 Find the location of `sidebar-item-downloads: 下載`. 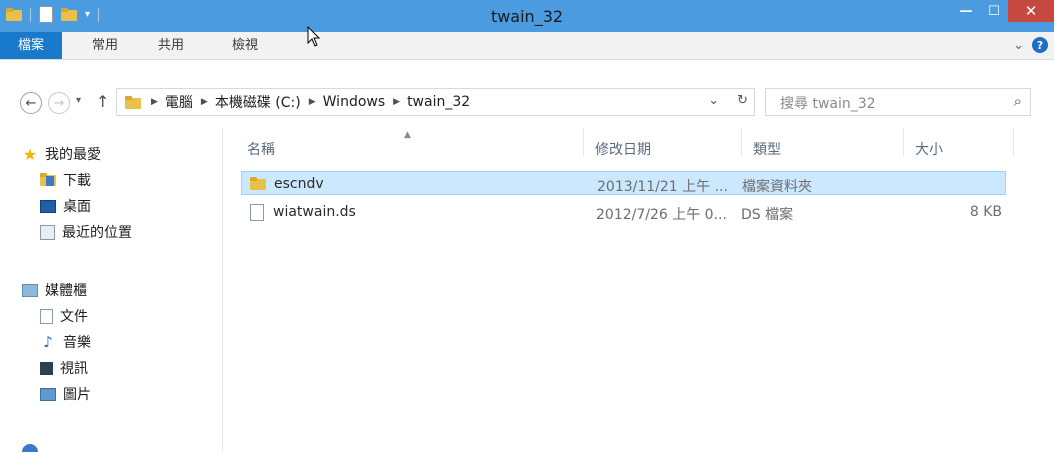

sidebar-item-downloads: 下載 is located at coordinates (65, 180).